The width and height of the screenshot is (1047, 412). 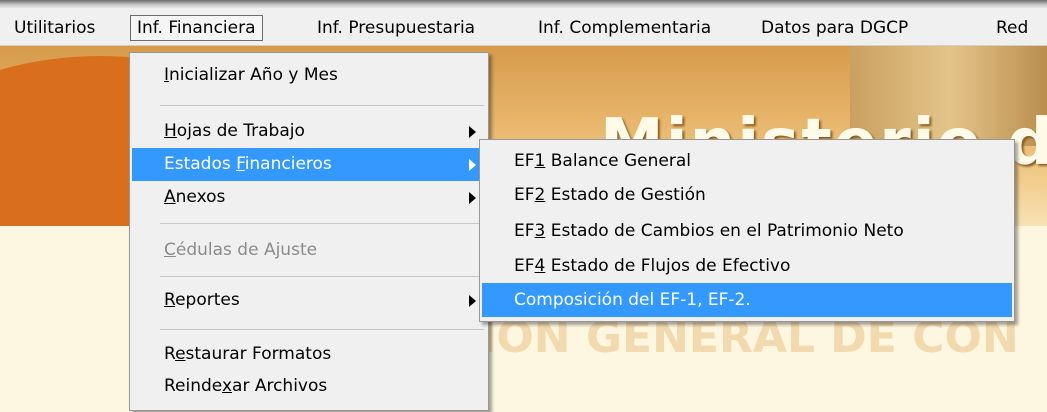 I want to click on menu-item-label: ar Archivos, so click(x=280, y=386).